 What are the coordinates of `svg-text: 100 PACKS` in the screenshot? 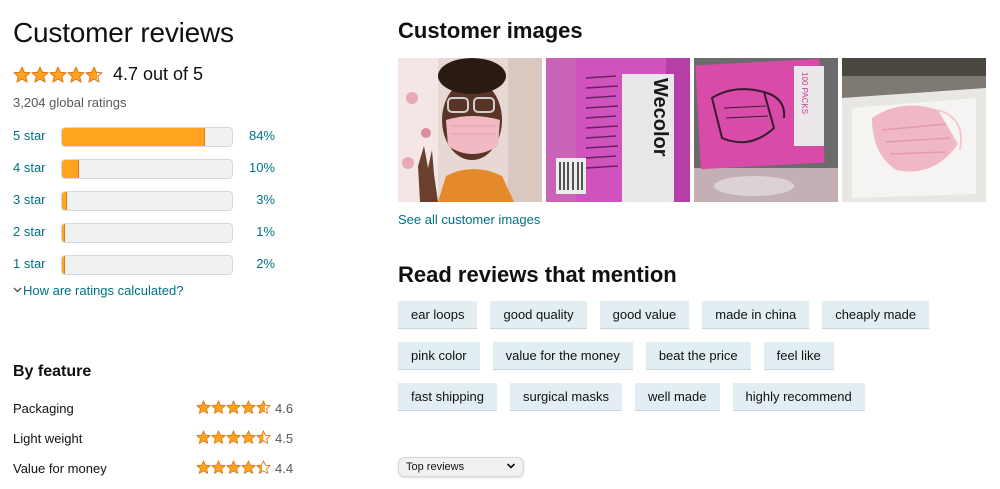 It's located at (804, 93).